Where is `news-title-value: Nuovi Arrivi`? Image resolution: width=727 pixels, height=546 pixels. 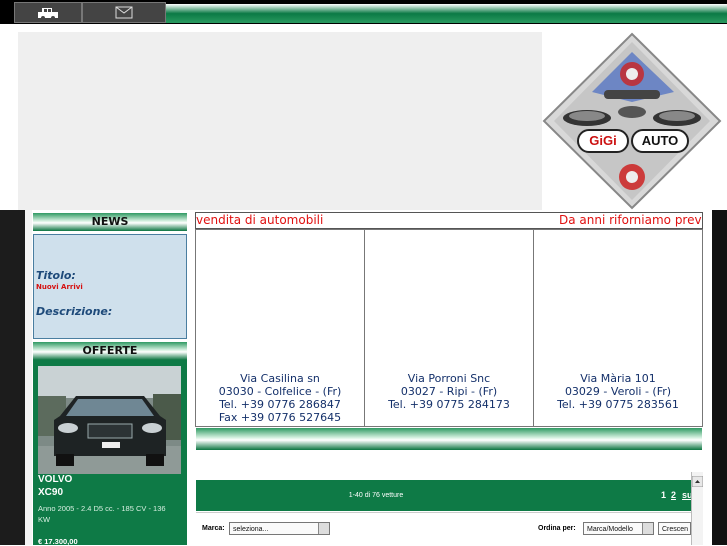
news-title-value: Nuovi Arrivi is located at coordinates (59, 287).